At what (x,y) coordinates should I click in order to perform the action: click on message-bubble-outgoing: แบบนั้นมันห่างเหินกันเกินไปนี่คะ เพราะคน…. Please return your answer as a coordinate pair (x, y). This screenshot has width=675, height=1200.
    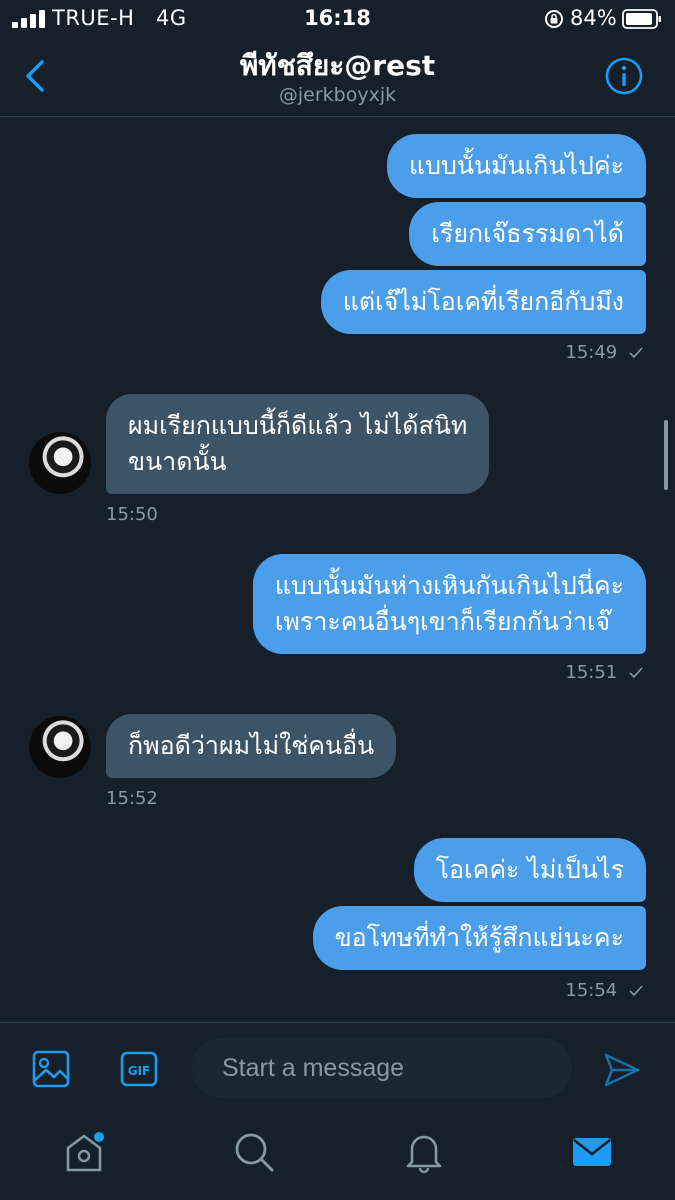
    Looking at the image, I should click on (449, 604).